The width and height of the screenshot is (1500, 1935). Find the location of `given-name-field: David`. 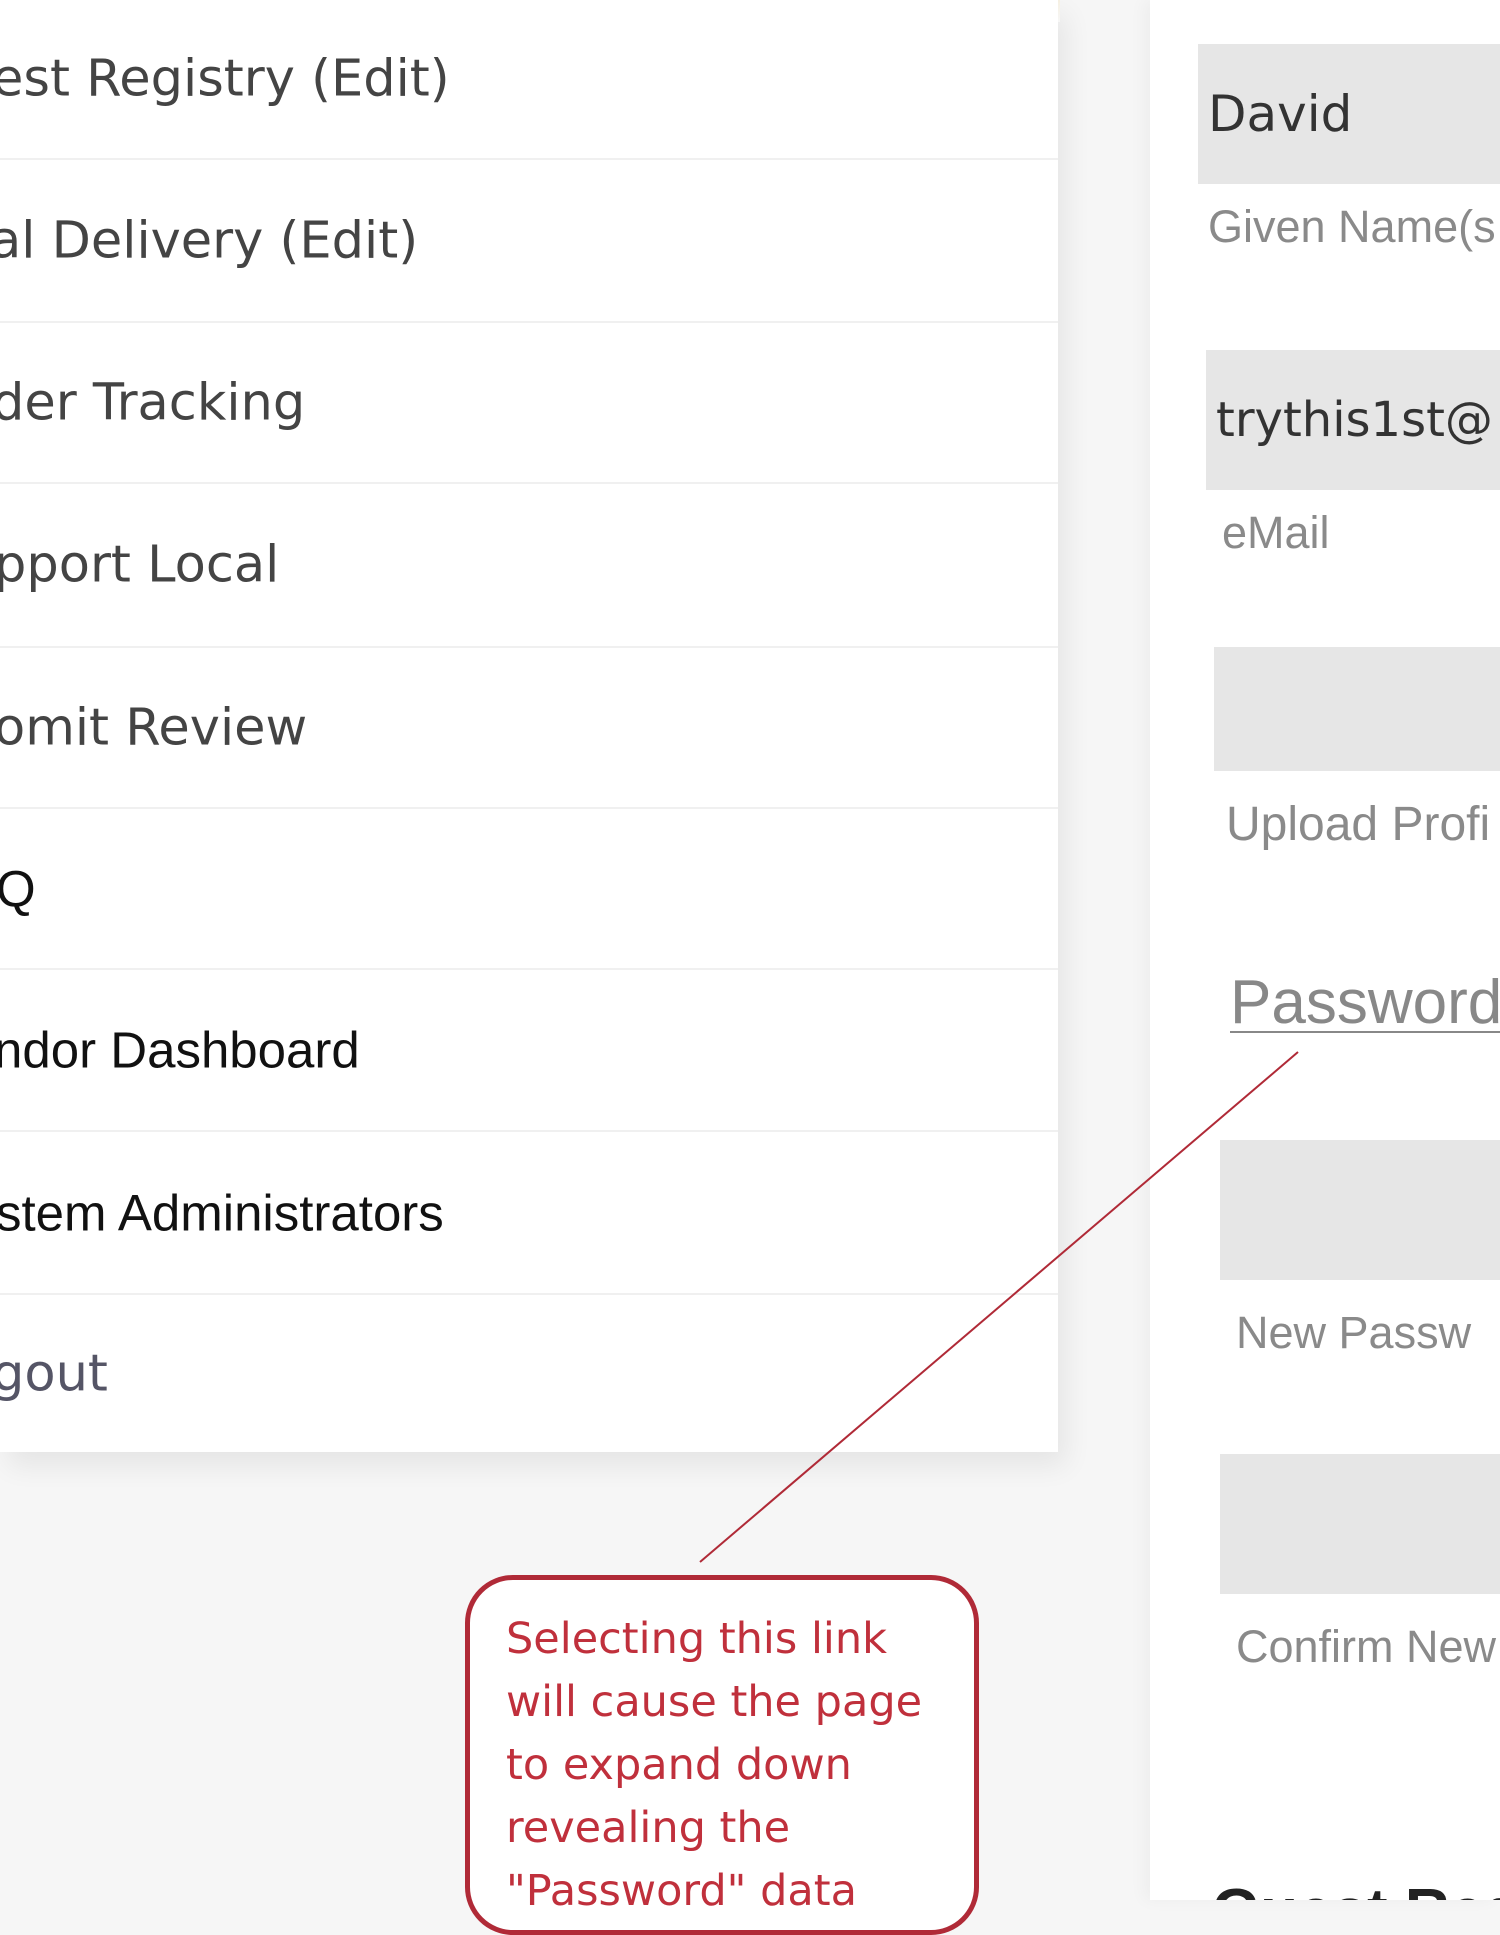

given-name-field: David is located at coordinates (1349, 114).